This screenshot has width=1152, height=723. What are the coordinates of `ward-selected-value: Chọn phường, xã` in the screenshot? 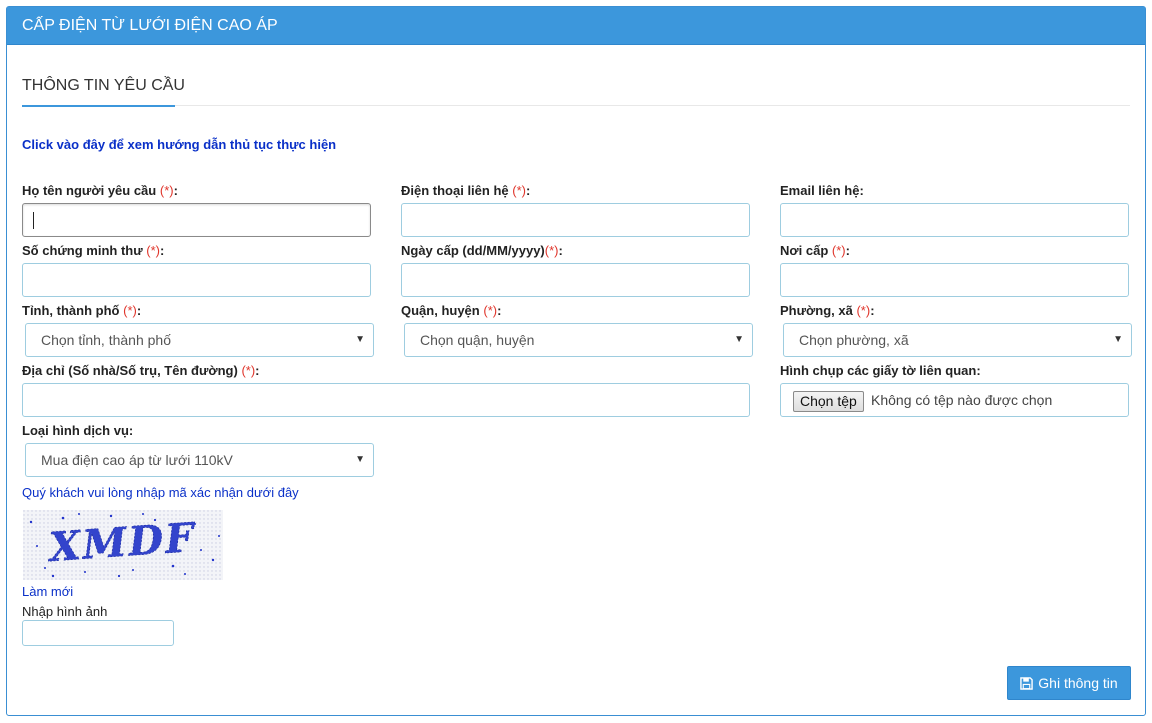 It's located at (854, 340).